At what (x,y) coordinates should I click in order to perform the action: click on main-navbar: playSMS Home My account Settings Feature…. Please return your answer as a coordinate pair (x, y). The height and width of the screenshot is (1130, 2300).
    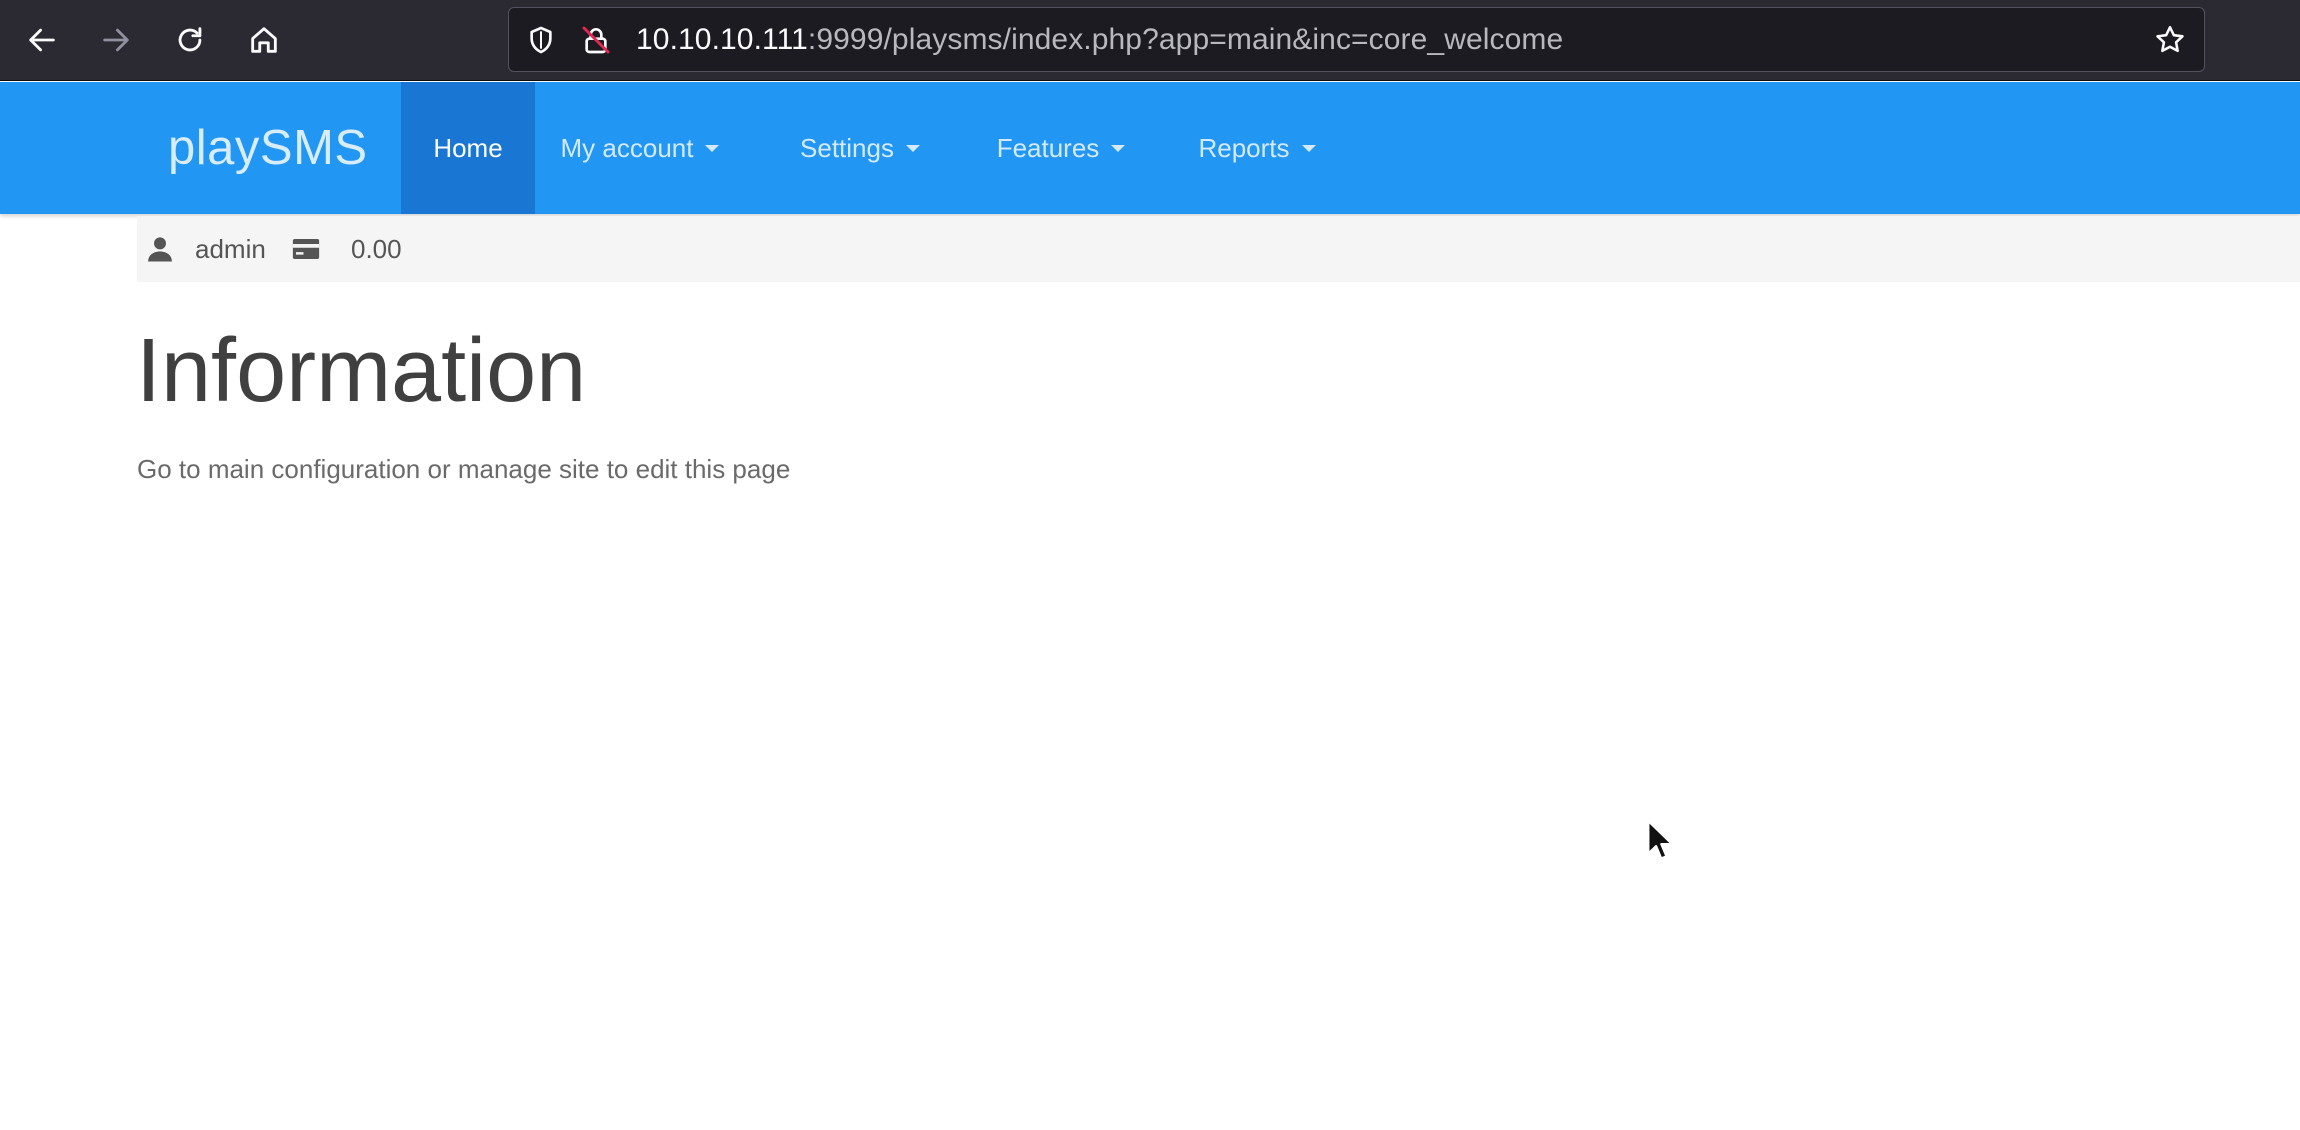
    Looking at the image, I should click on (1150, 148).